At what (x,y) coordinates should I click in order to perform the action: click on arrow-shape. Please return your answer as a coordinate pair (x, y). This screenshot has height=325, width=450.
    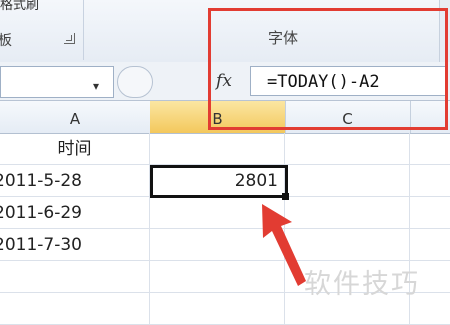
    Looking at the image, I should click on (284, 245).